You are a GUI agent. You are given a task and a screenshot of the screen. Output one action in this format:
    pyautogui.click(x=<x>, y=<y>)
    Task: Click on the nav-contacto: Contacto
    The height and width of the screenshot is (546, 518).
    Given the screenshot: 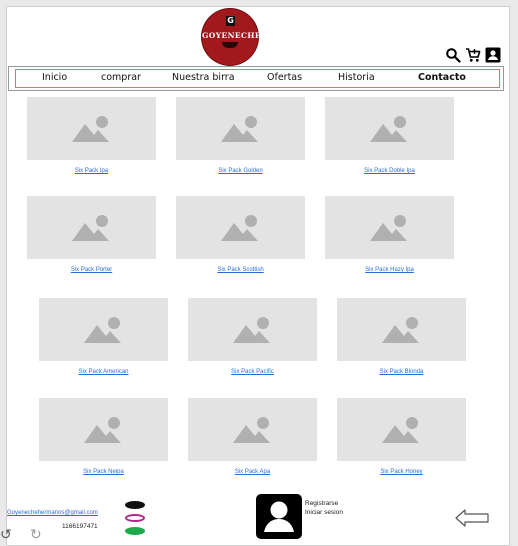 What is the action you would take?
    pyautogui.click(x=442, y=77)
    